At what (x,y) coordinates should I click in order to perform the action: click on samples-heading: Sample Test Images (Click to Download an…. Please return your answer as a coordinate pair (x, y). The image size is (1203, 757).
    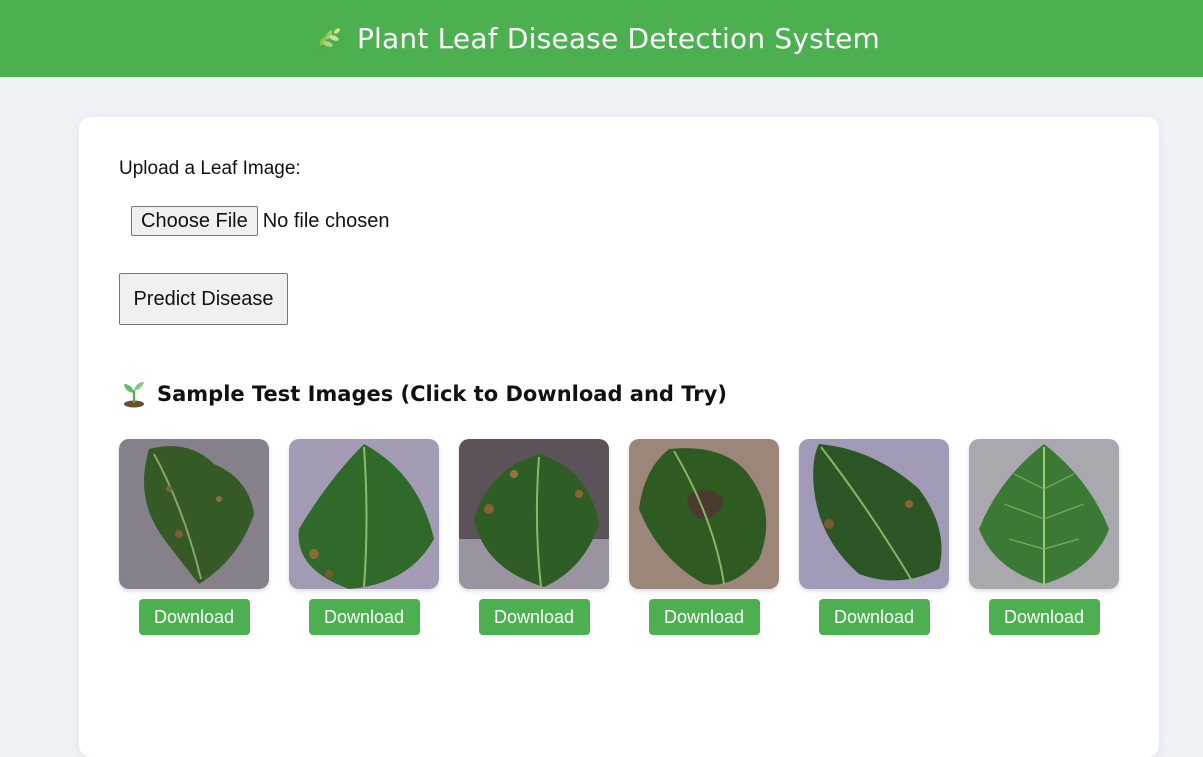
    Looking at the image, I should click on (424, 394).